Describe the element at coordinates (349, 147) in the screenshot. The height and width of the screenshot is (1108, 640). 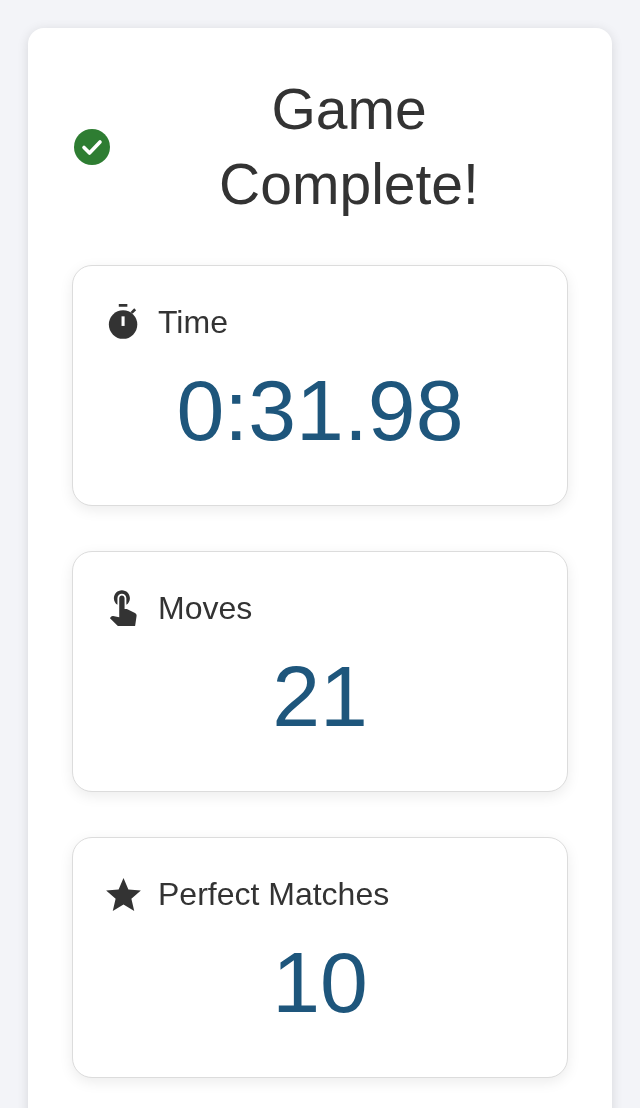
I see `page-title: Game Complete!` at that location.